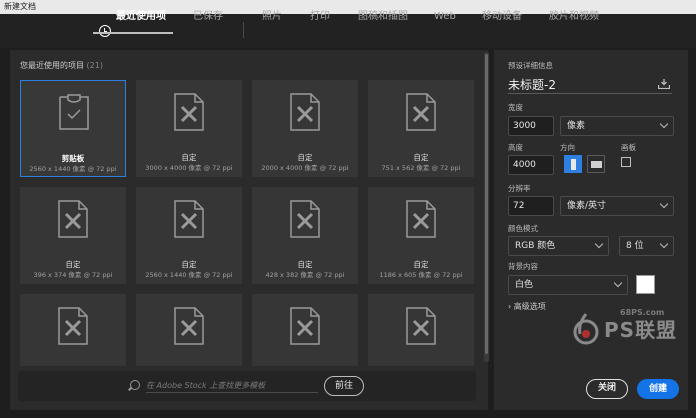  Describe the element at coordinates (531, 206) in the screenshot. I see `resolution-input: 72` at that location.